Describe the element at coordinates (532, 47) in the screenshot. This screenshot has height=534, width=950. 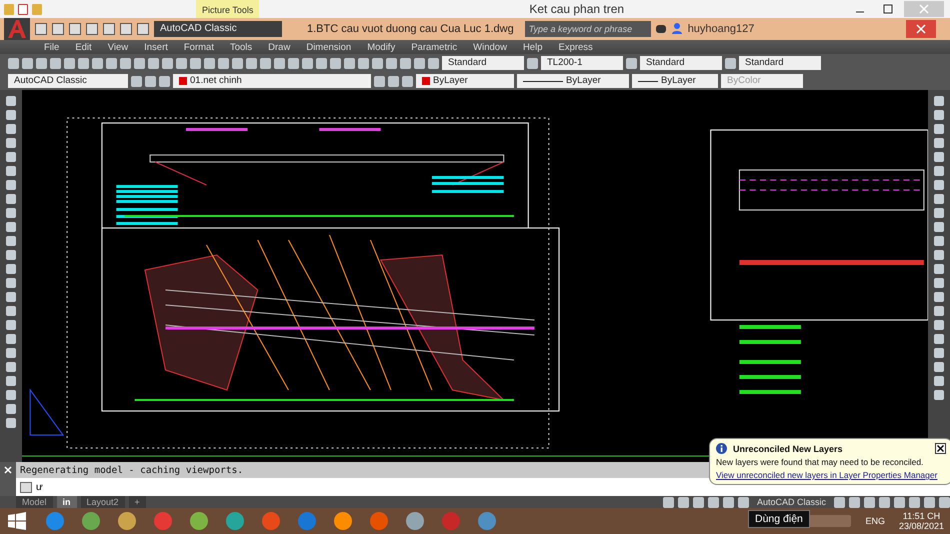
I see `menu-item: Help` at that location.